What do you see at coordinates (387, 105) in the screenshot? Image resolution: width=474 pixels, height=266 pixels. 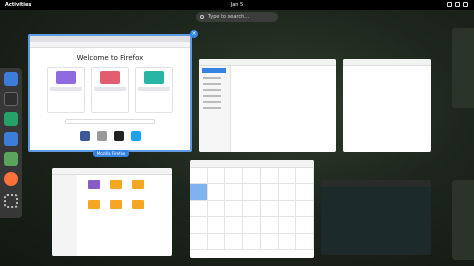 I see `text-editor-window` at bounding box center [387, 105].